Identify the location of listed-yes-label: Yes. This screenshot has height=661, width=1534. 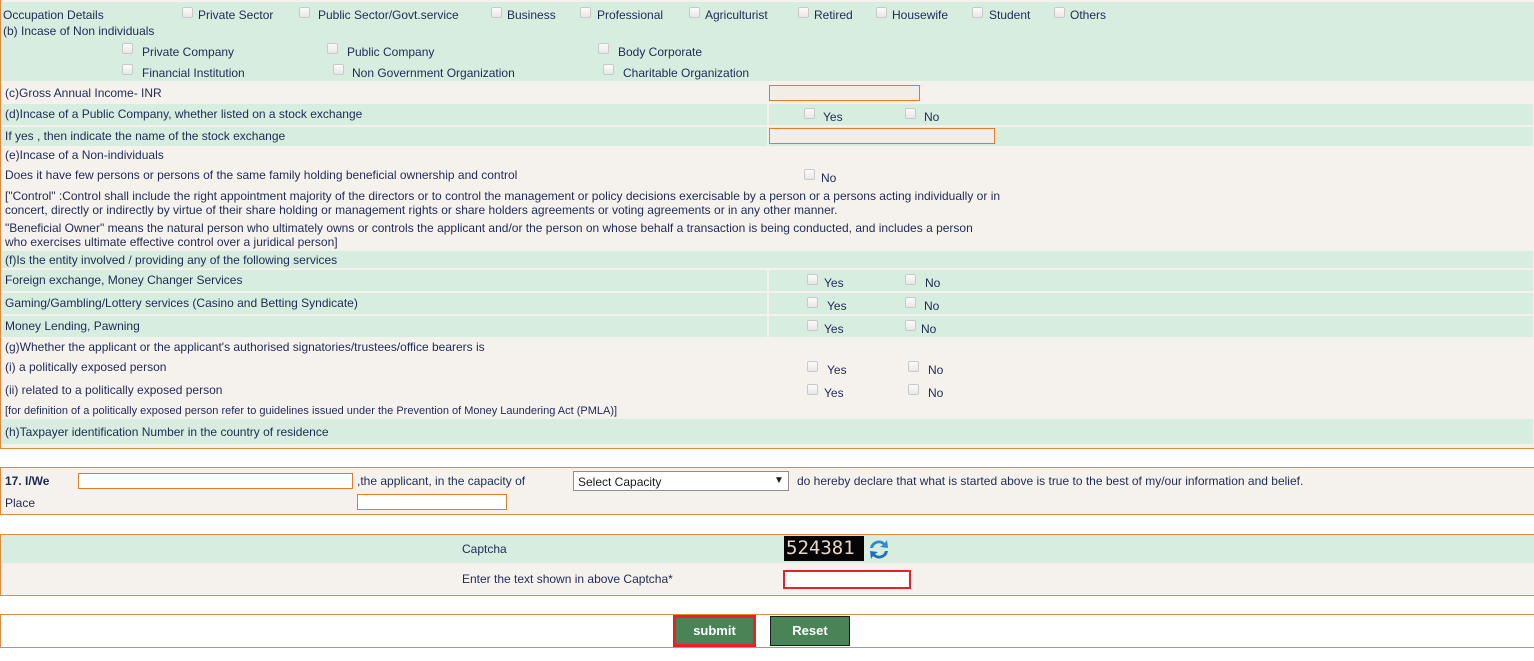
(833, 117).